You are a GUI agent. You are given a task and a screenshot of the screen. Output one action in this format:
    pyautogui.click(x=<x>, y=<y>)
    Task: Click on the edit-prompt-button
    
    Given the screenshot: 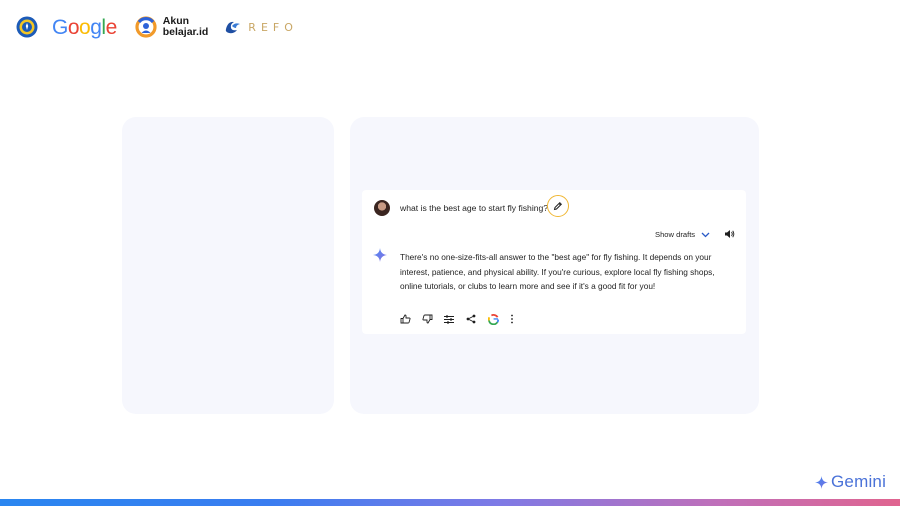 What is the action you would take?
    pyautogui.click(x=558, y=206)
    